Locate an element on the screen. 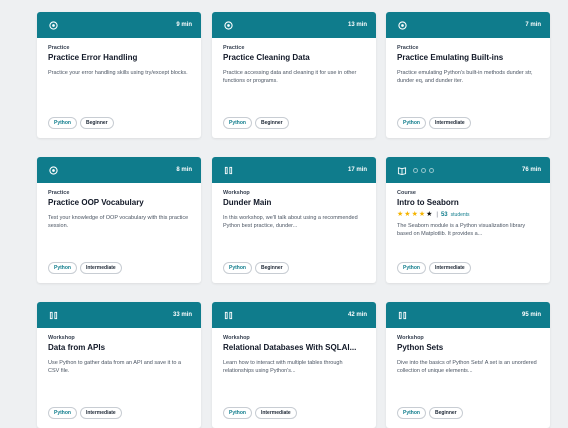  card-header: 95 min is located at coordinates (468, 315).